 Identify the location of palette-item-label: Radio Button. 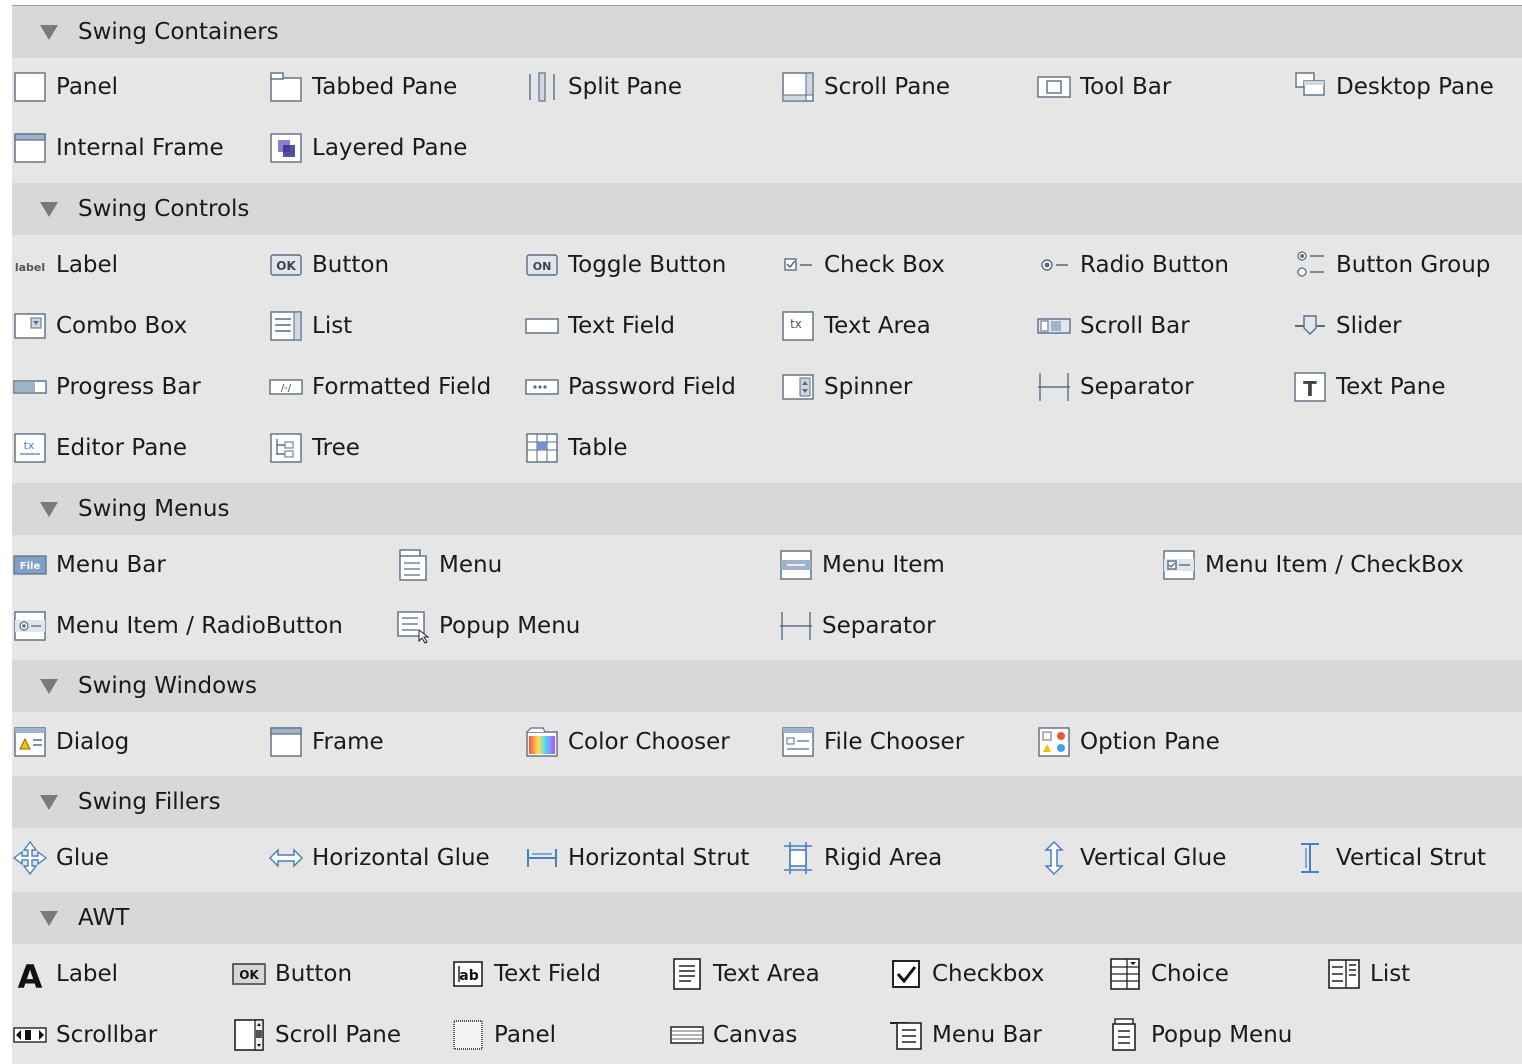
(1154, 265).